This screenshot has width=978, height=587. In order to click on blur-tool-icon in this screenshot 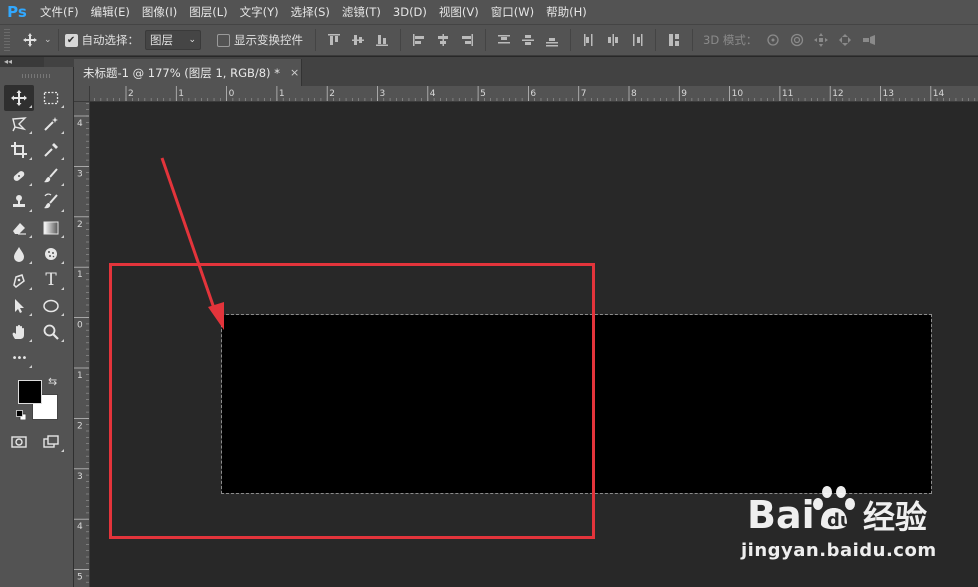, I will do `click(19, 254)`.